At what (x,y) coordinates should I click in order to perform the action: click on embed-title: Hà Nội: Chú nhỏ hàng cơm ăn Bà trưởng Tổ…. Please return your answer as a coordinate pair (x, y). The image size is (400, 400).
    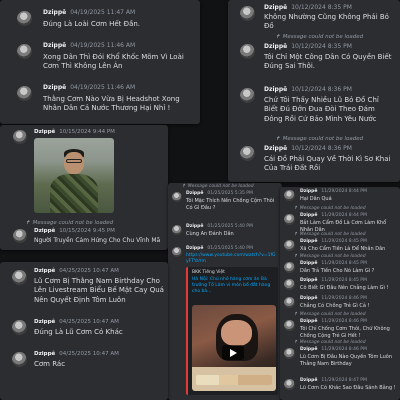
    Looking at the image, I should click on (234, 286).